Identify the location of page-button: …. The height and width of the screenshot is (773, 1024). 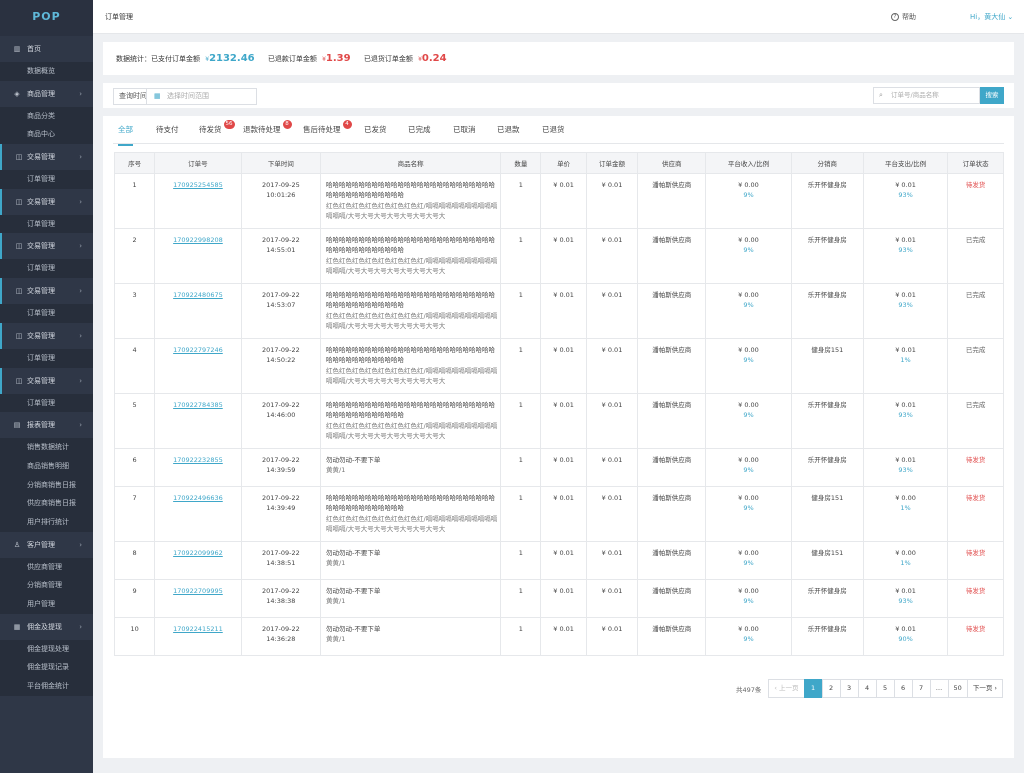
(939, 688).